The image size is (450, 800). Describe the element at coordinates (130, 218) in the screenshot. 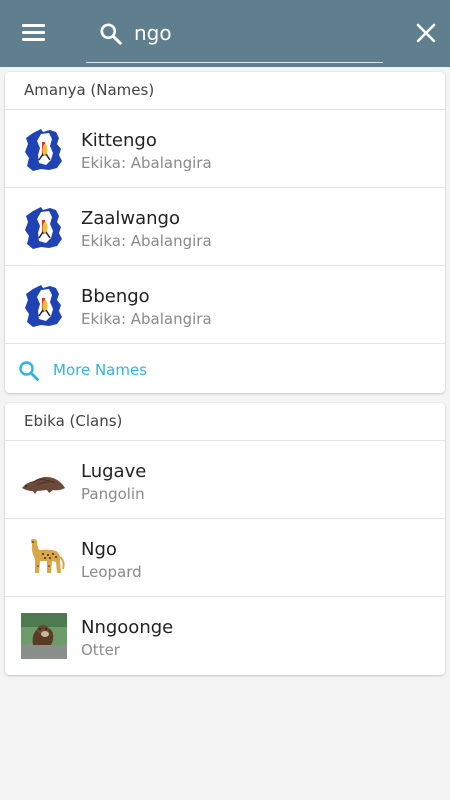

I see `name-title: Zaalwango` at that location.